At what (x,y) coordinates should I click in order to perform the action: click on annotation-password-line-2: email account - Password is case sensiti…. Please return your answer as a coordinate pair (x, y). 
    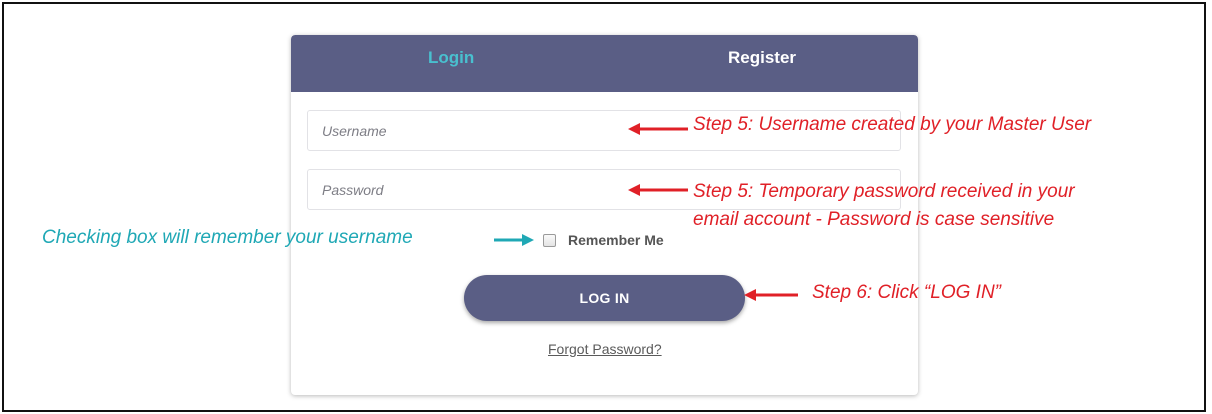
    Looking at the image, I should click on (874, 219).